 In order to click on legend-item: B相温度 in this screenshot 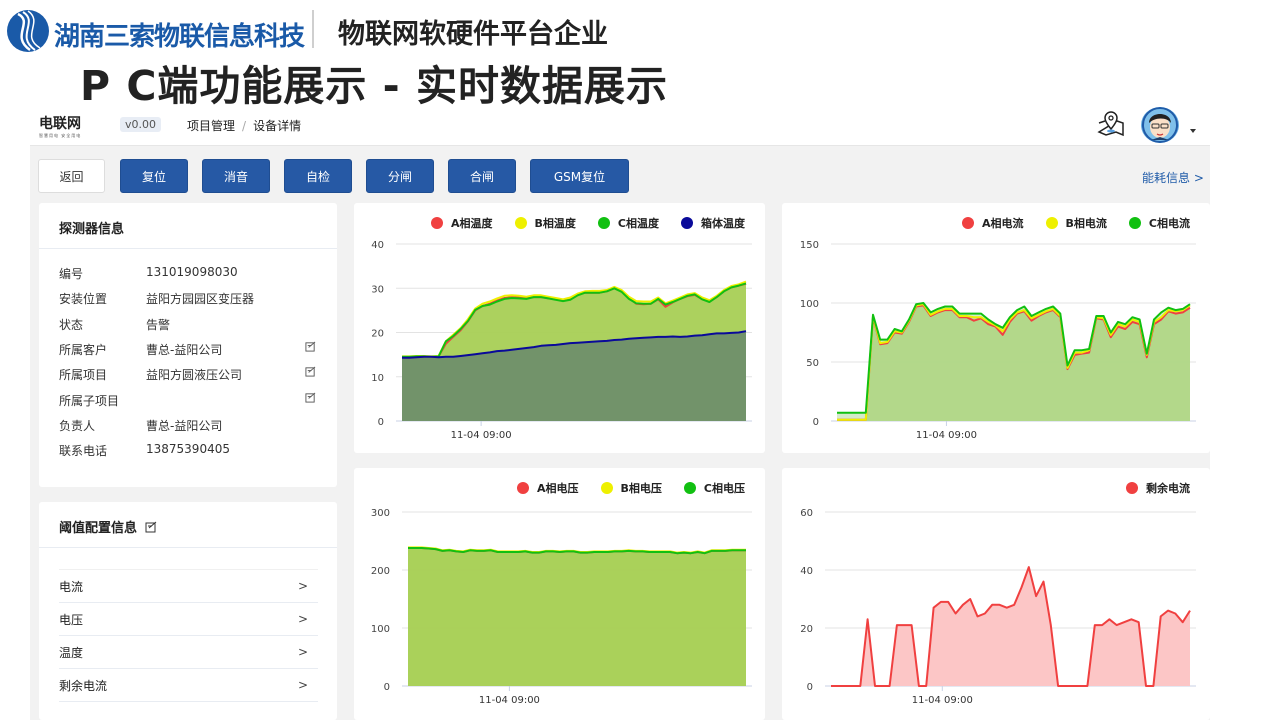, I will do `click(545, 223)`.